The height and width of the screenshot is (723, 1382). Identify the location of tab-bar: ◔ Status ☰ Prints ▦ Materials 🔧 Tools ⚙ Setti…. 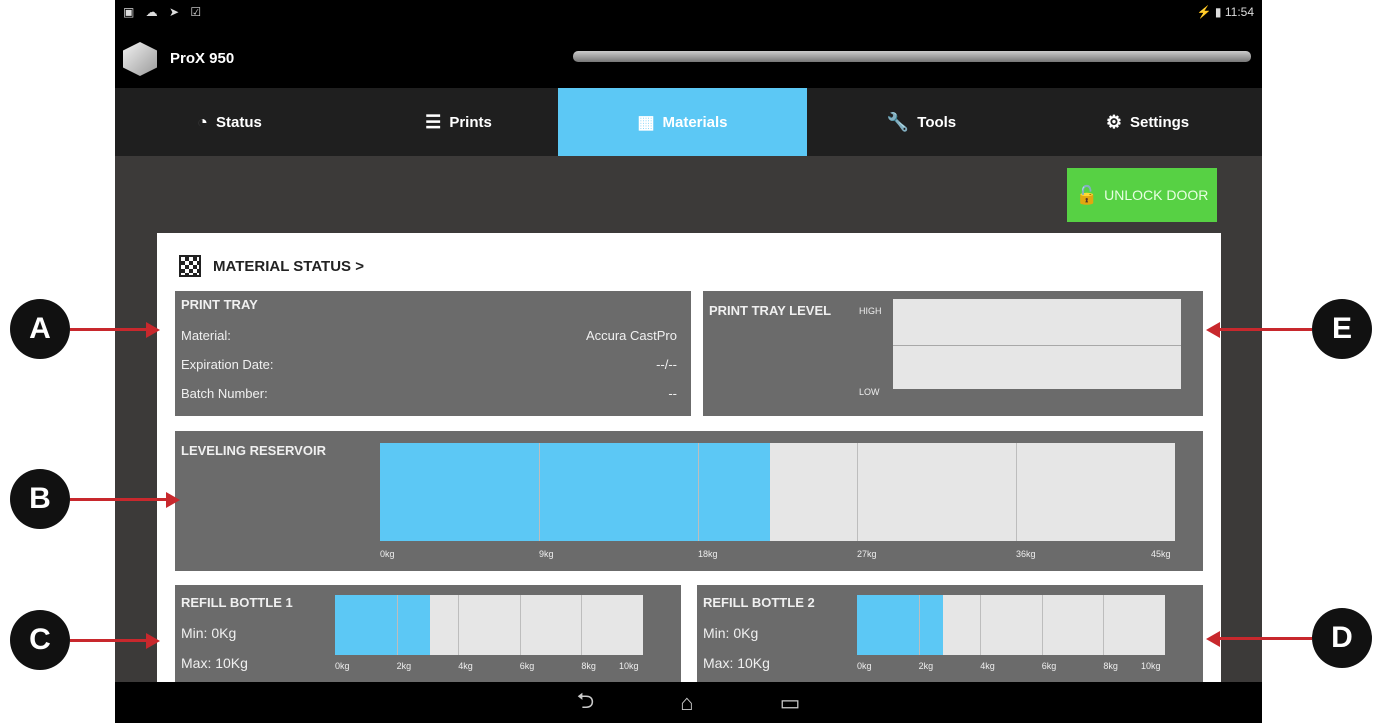
(688, 122).